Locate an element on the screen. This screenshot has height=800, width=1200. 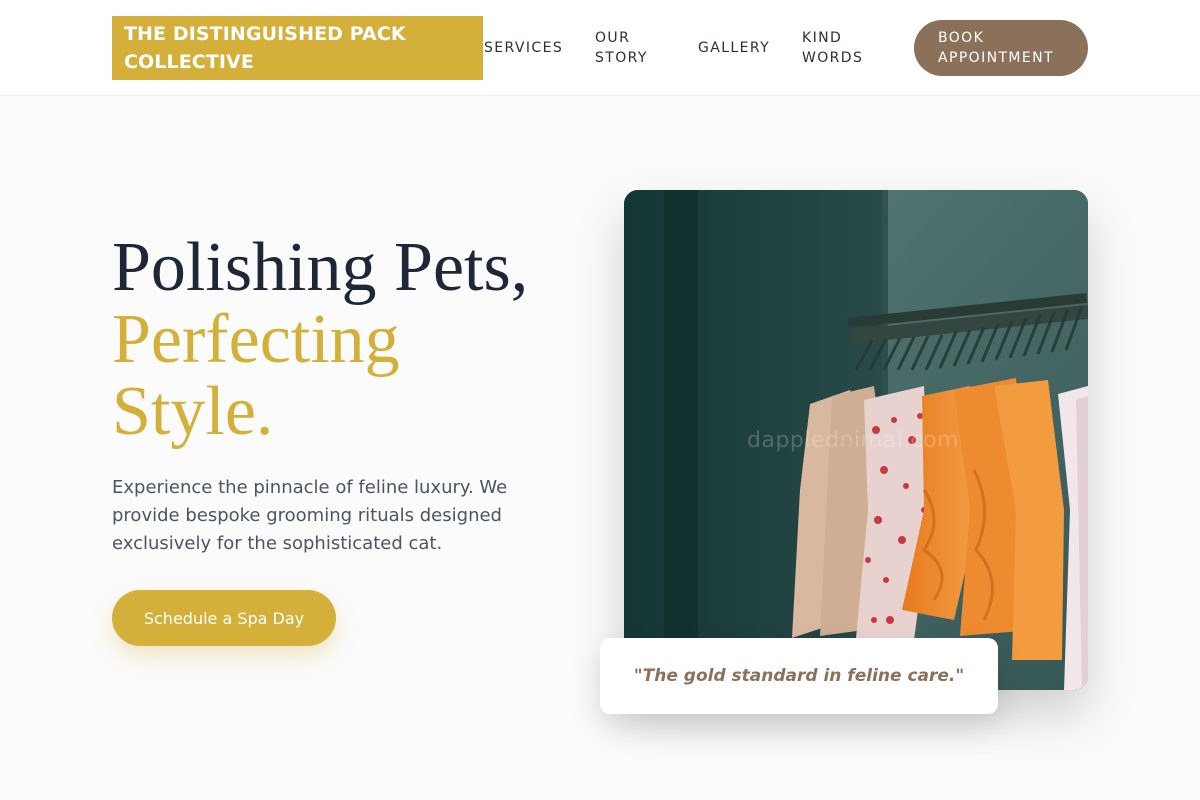
nav-link-services: SERVICES is located at coordinates (523, 48).